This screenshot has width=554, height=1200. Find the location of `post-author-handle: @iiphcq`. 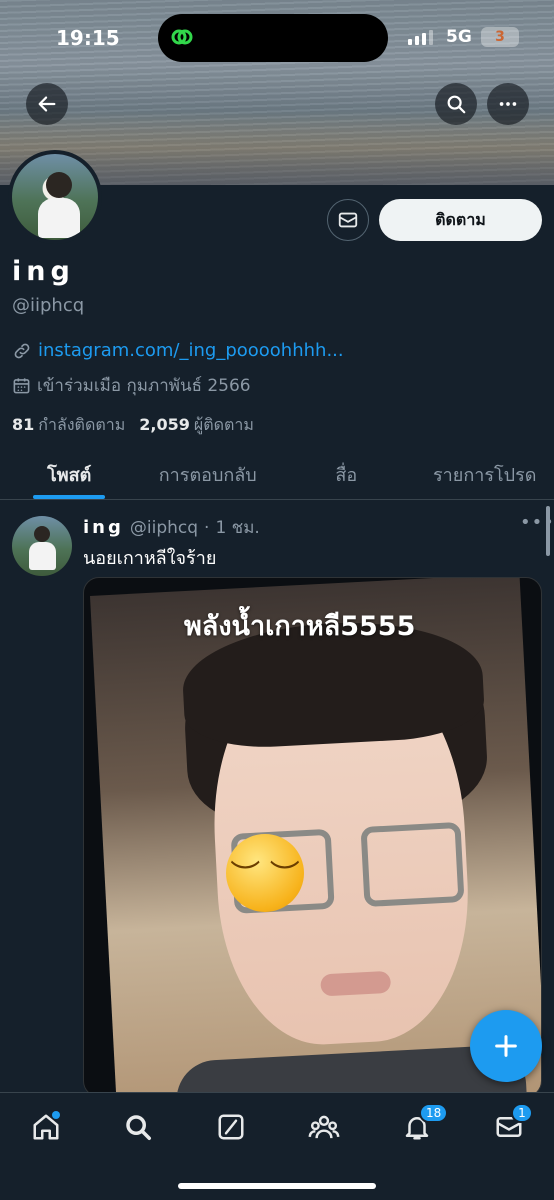

post-author-handle: @iiphcq is located at coordinates (164, 528).